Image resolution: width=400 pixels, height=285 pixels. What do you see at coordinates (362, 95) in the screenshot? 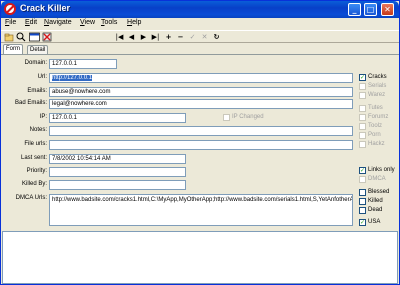
I see `warez-checkbox` at bounding box center [362, 95].